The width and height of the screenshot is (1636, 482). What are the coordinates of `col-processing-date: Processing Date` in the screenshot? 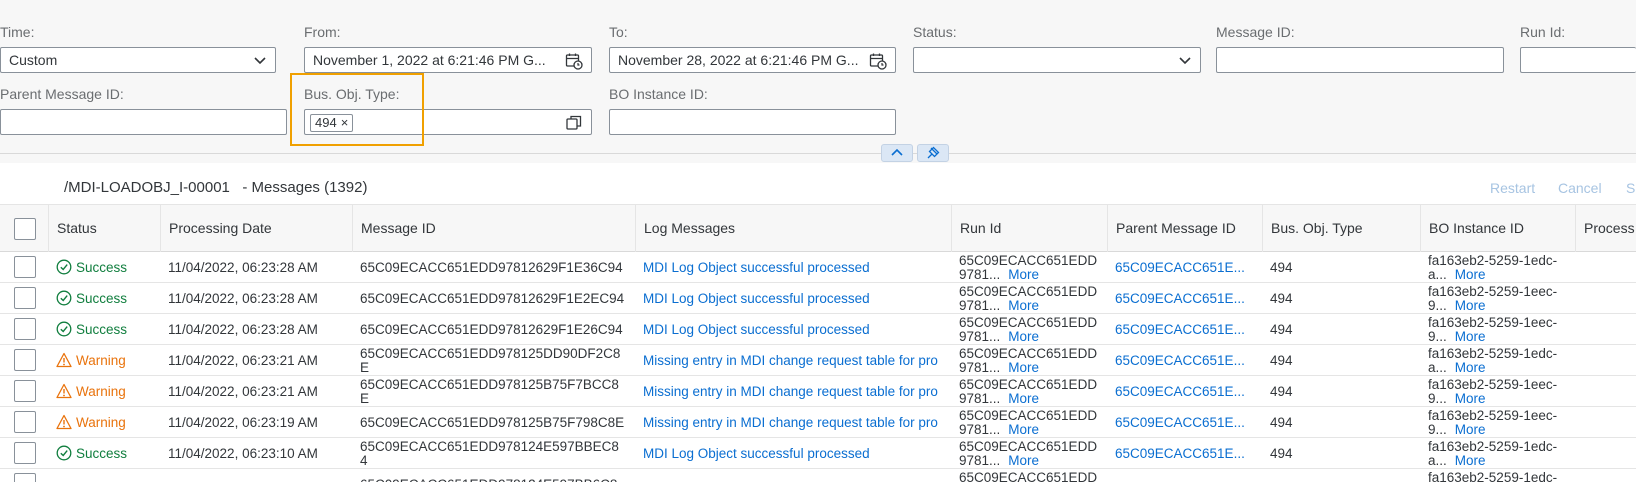 It's located at (216, 228).